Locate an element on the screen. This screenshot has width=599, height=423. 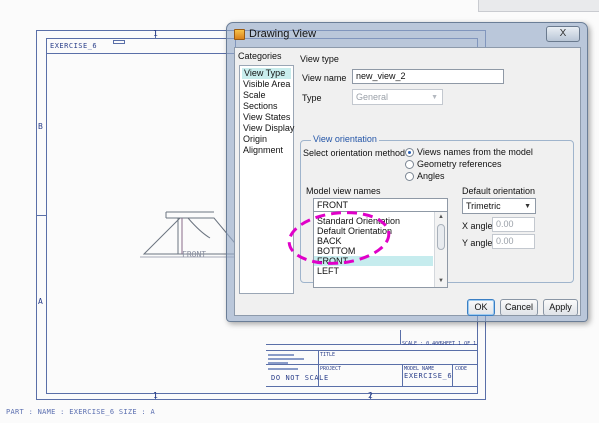
title-label: TITLE is located at coordinates (328, 355).